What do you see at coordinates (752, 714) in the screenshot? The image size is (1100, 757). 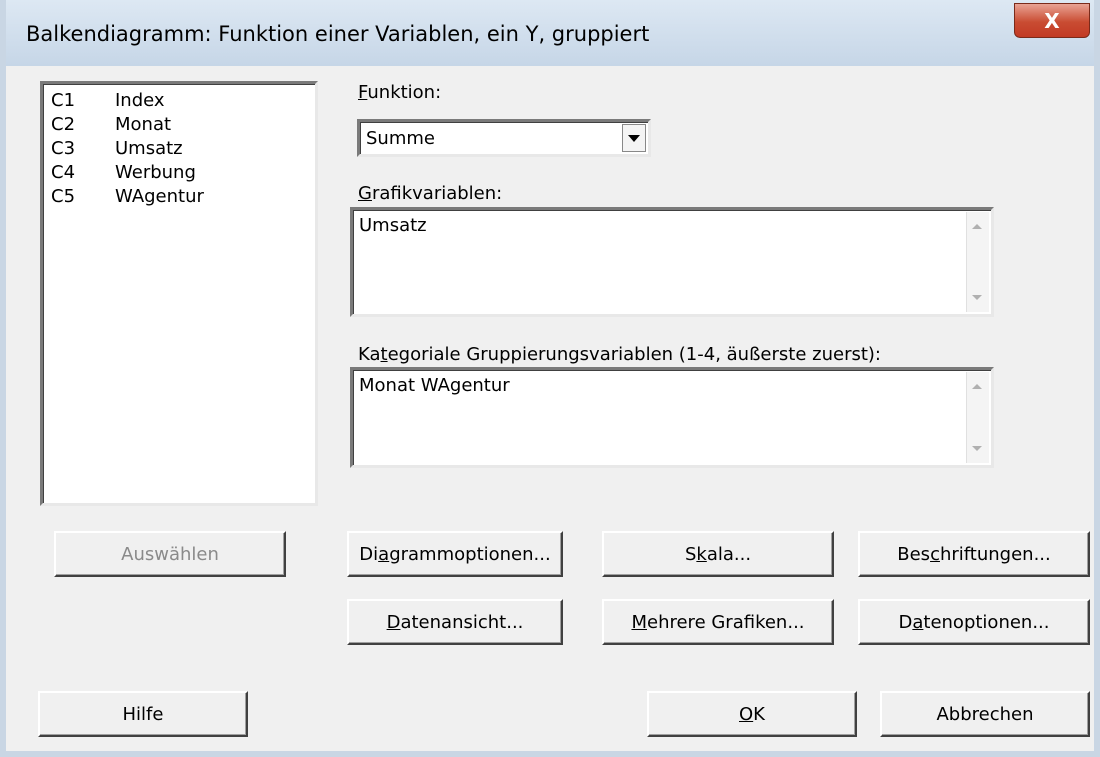 I see `ok-button: OK` at bounding box center [752, 714].